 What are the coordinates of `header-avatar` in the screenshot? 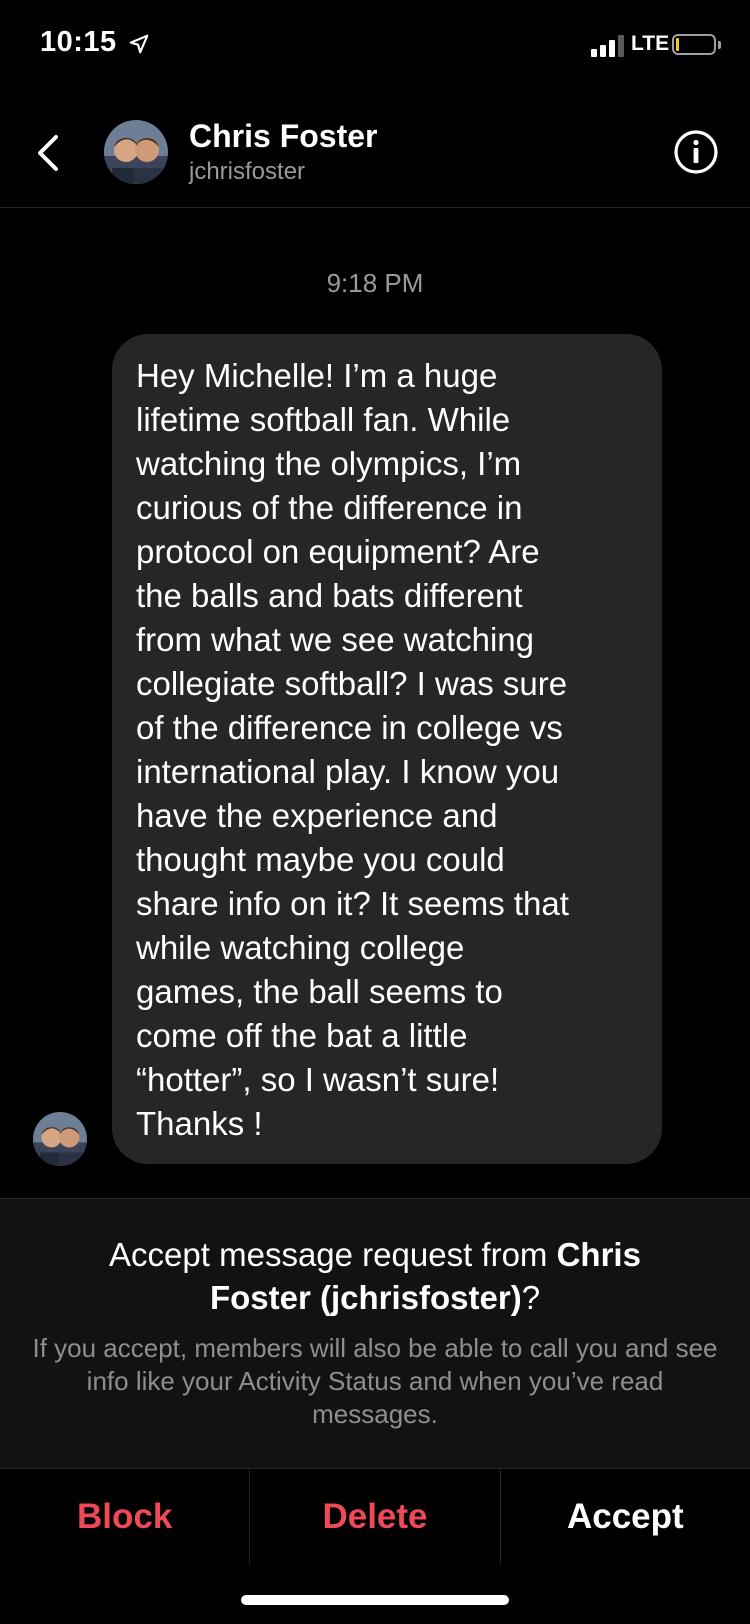 It's located at (136, 152).